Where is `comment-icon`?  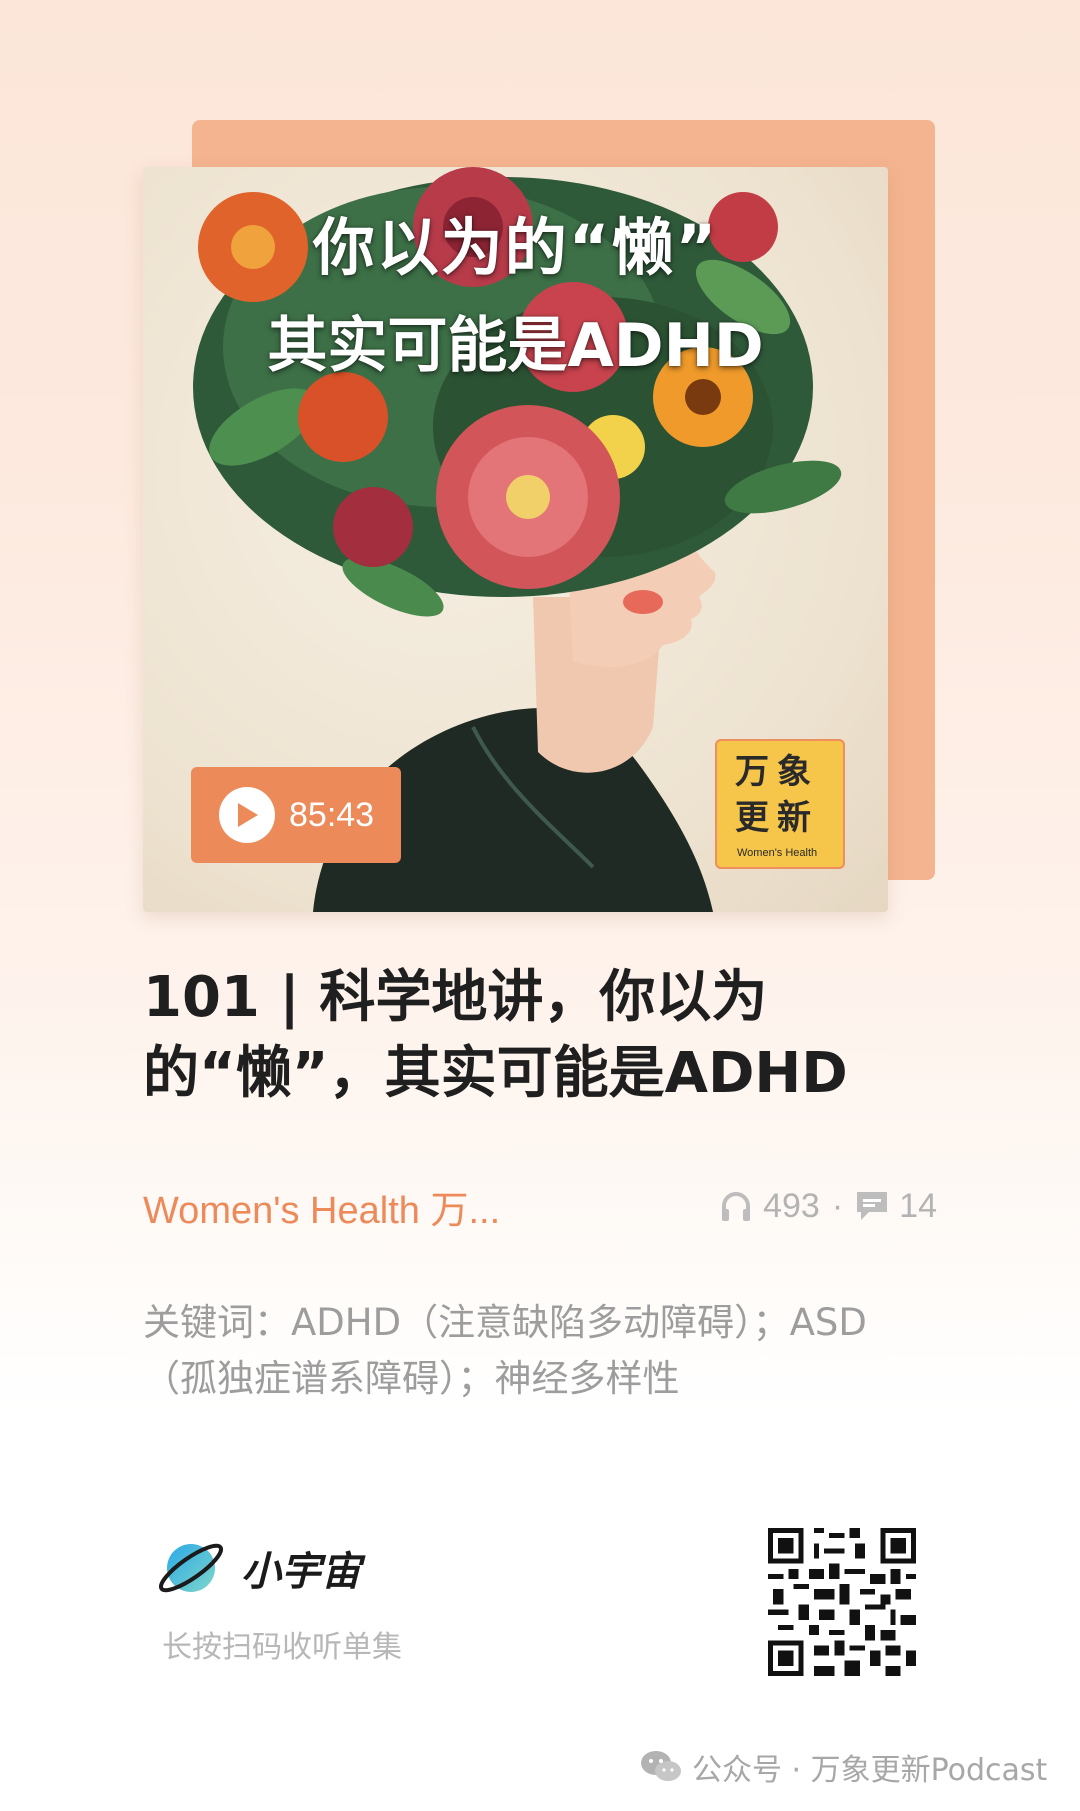
comment-icon is located at coordinates (872, 1206).